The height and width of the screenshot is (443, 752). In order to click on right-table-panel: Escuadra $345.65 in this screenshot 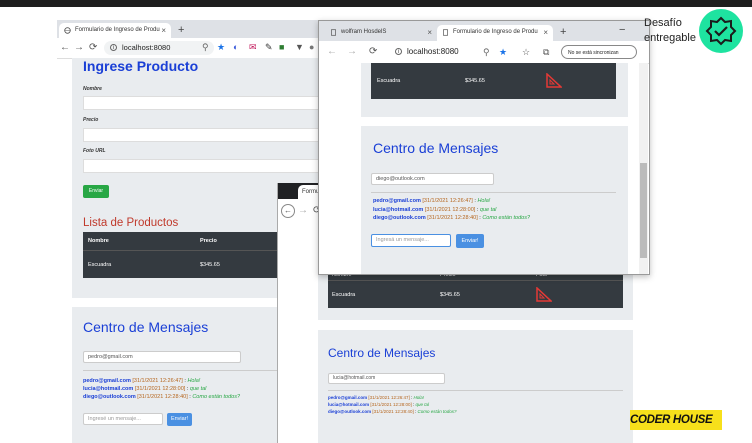, I will do `click(494, 90)`.